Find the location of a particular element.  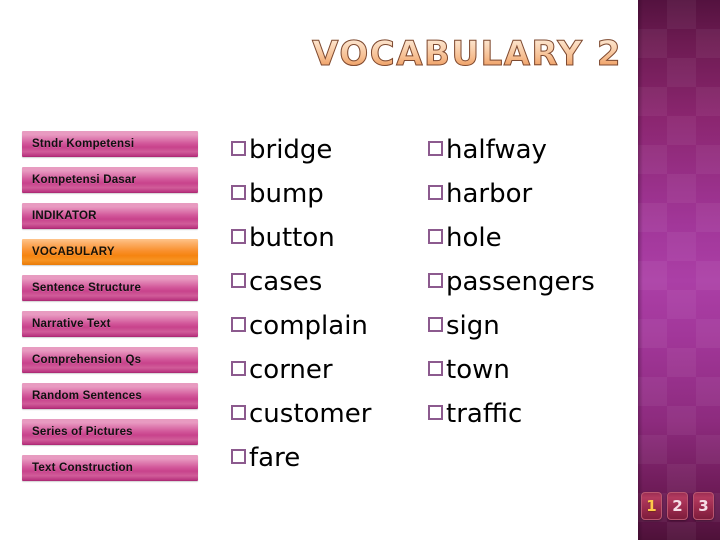

band-edge-shadow is located at coordinates (640, 270).